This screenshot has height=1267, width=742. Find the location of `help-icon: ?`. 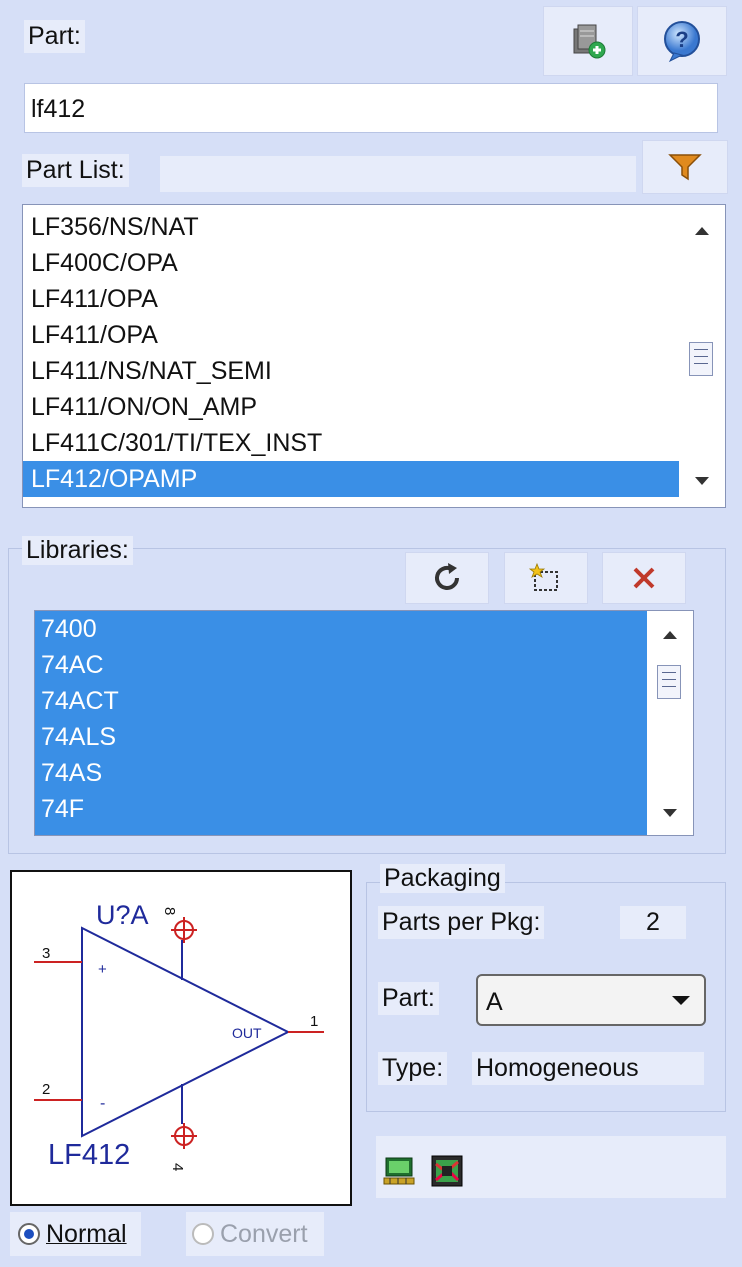

help-icon: ? is located at coordinates (682, 42).